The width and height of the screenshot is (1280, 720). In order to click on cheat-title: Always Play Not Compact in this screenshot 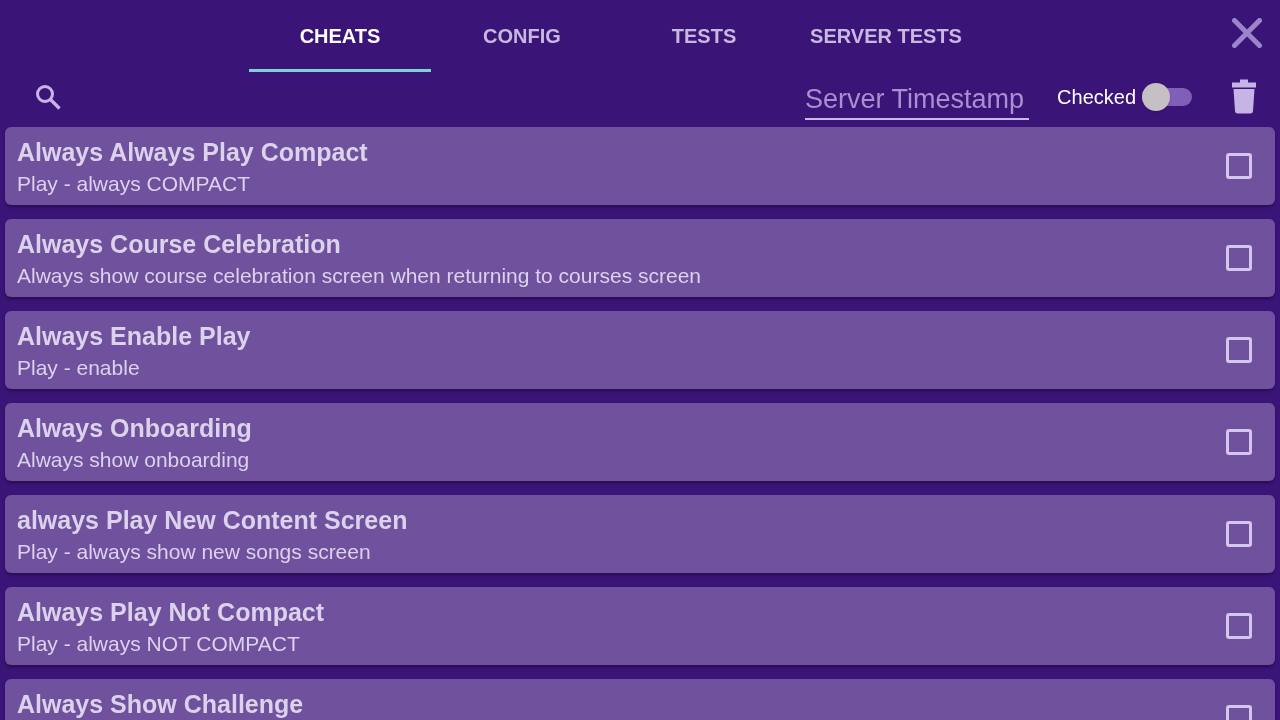, I will do `click(171, 612)`.